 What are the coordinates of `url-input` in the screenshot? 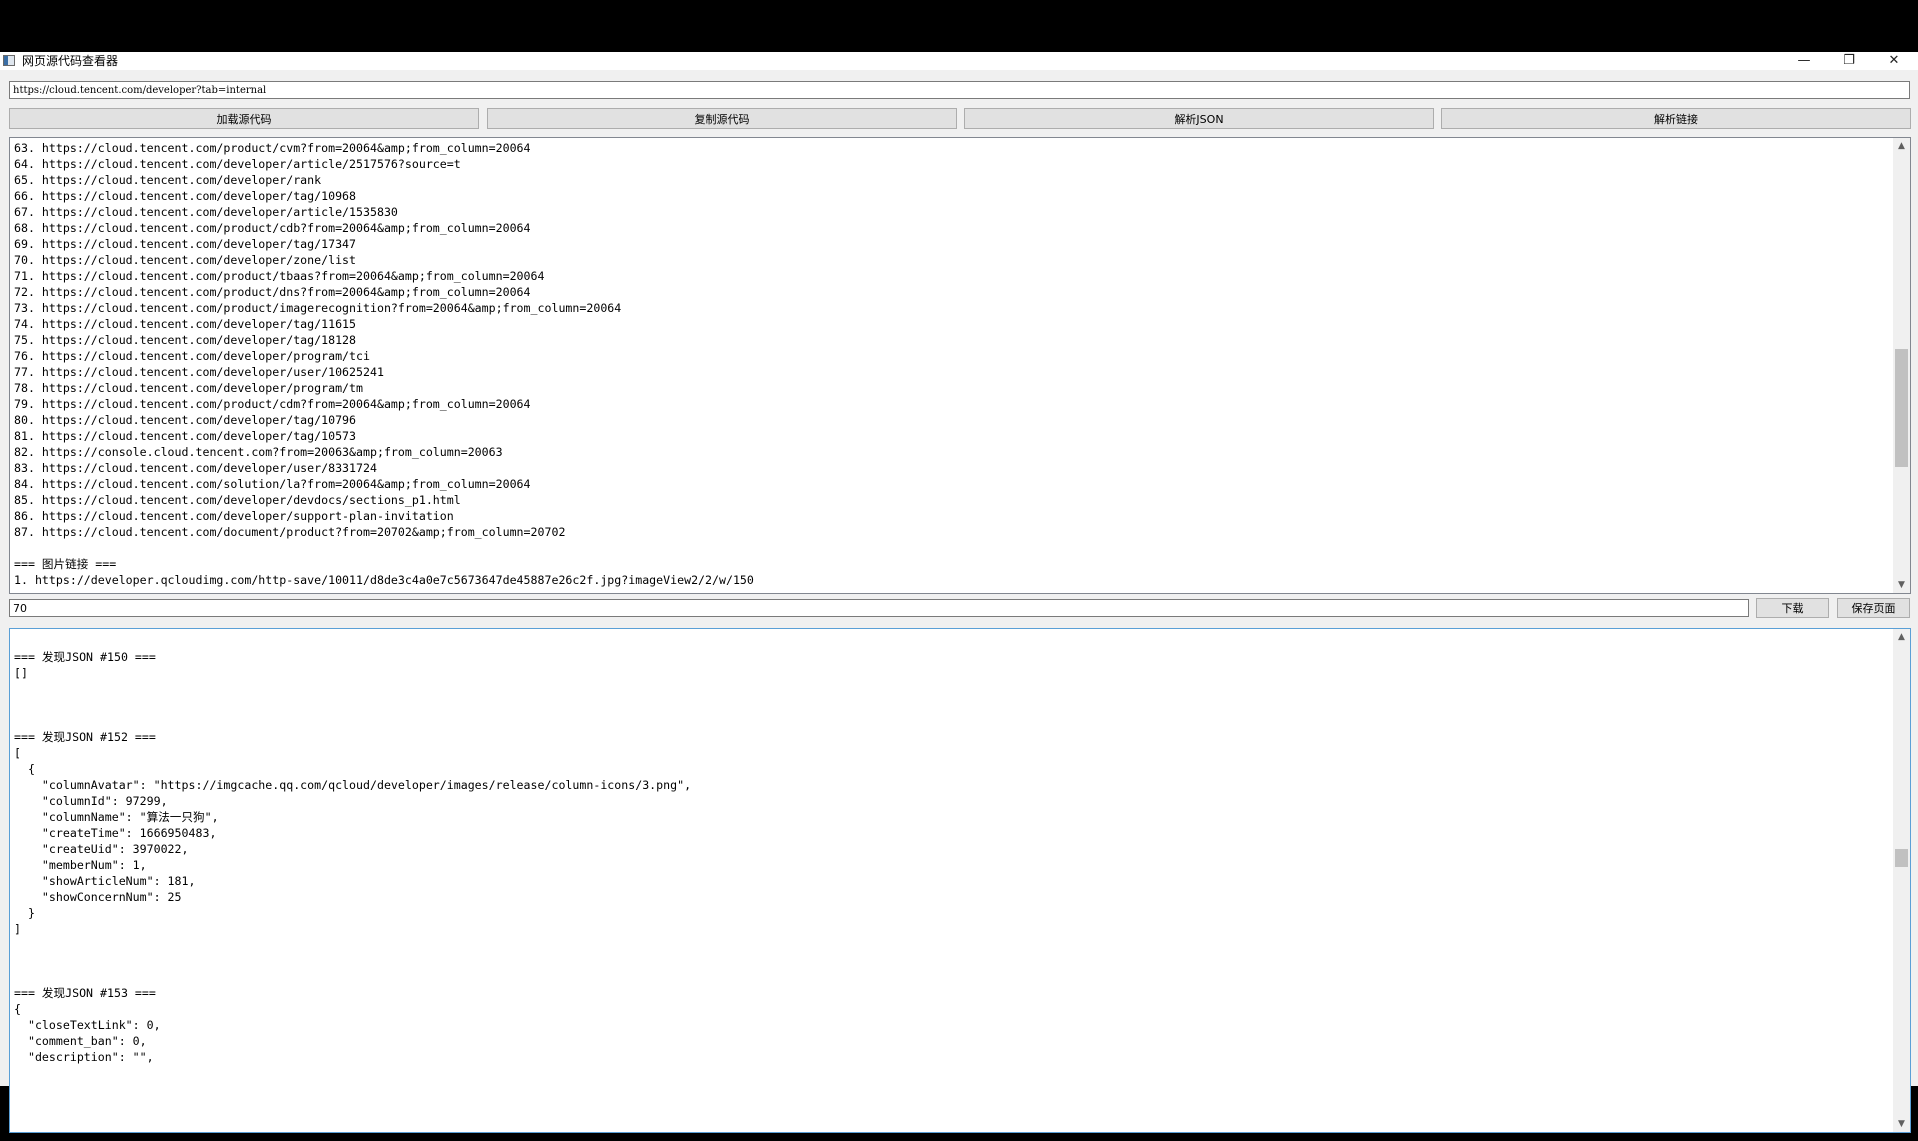 It's located at (959, 90).